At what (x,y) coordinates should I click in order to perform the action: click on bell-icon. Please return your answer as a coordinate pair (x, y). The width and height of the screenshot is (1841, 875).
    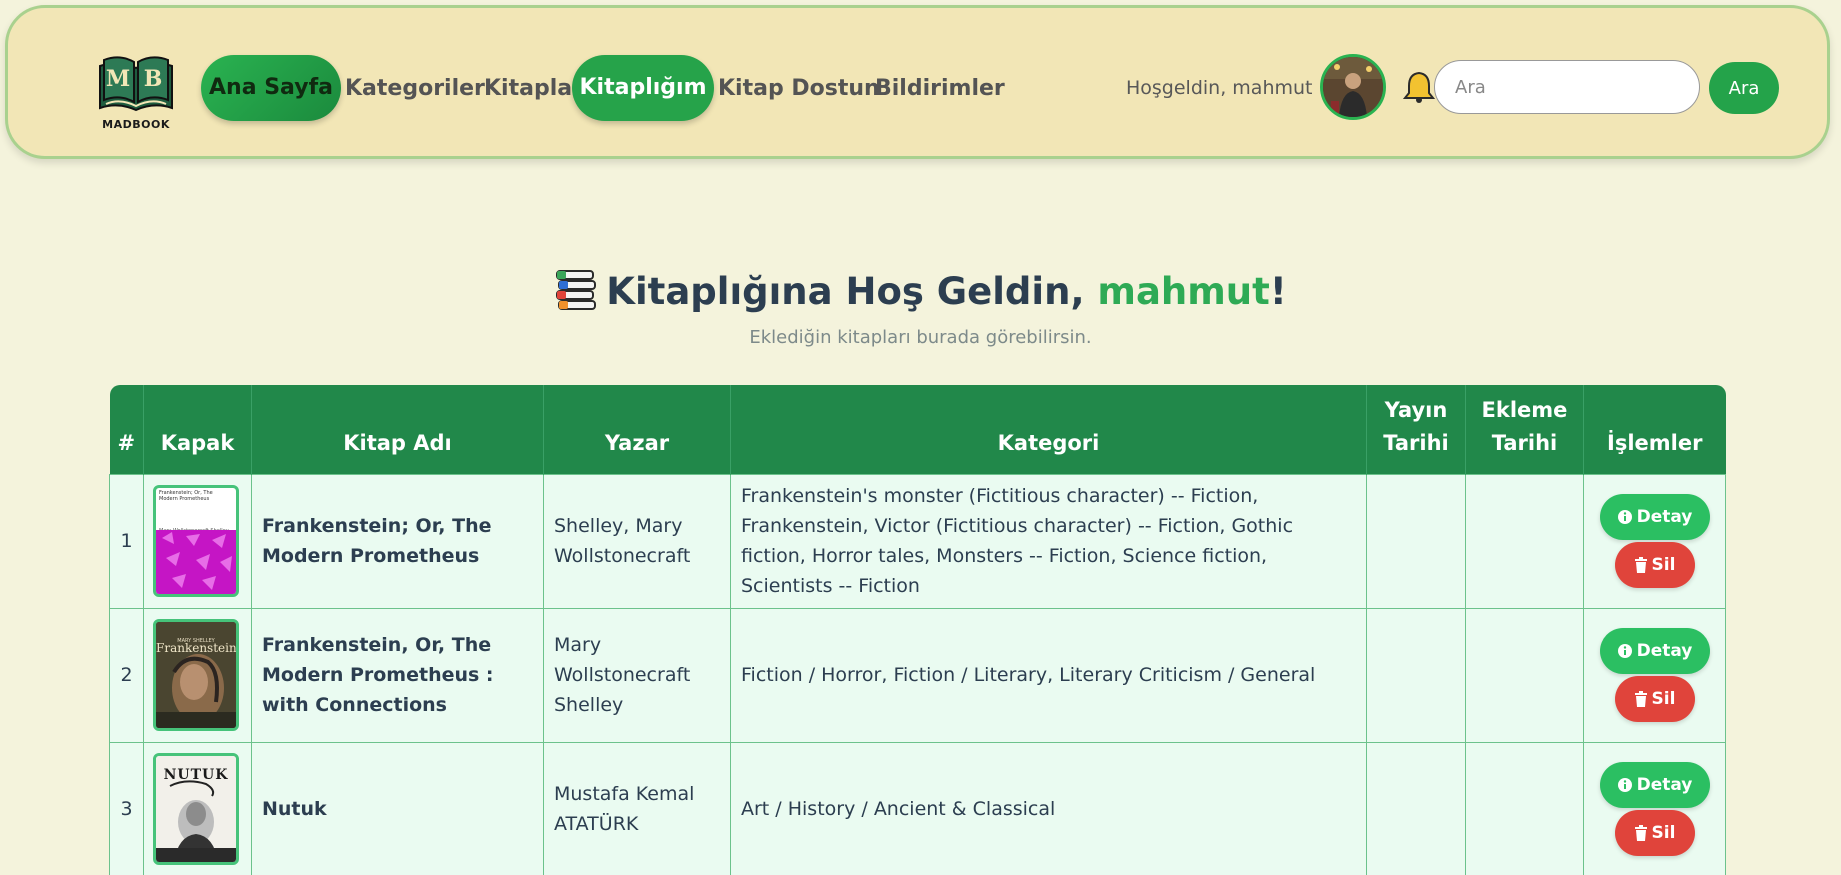
    Looking at the image, I should click on (1419, 87).